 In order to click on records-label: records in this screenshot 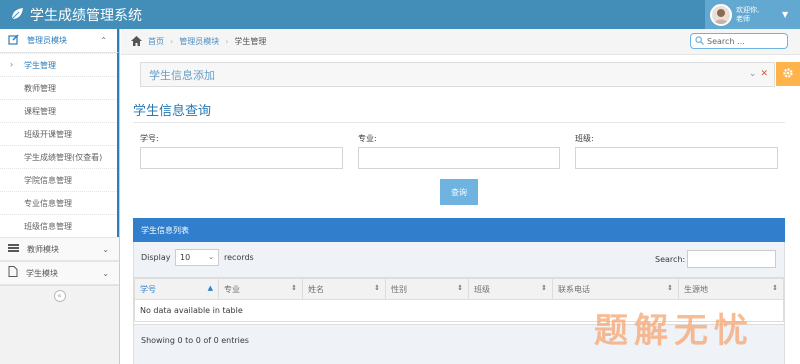, I will do `click(239, 257)`.